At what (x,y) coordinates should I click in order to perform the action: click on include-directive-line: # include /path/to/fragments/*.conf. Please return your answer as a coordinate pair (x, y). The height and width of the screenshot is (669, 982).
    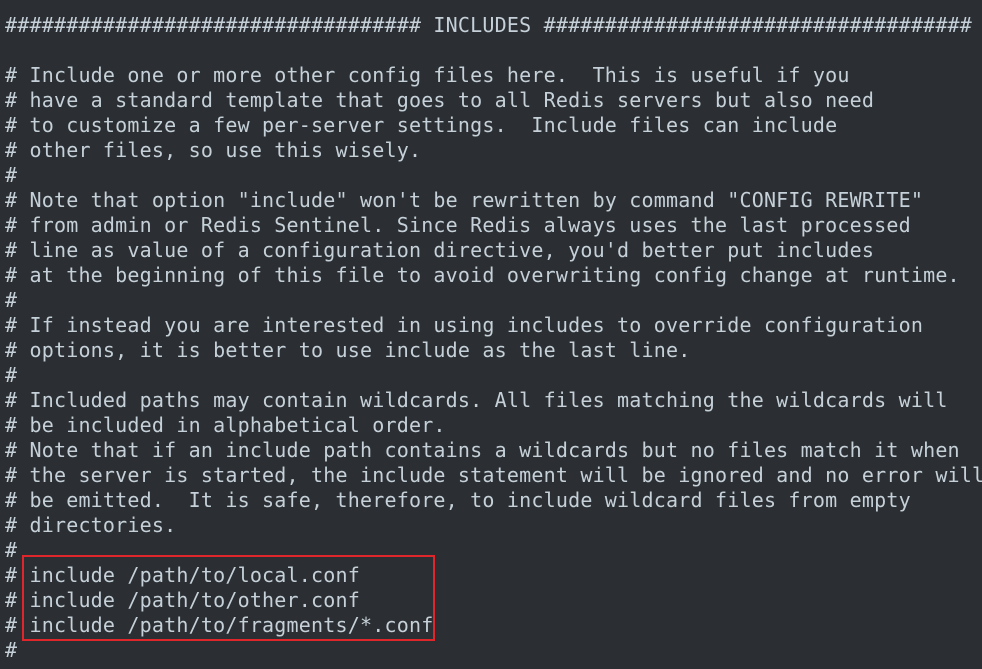
    Looking at the image, I should click on (219, 625).